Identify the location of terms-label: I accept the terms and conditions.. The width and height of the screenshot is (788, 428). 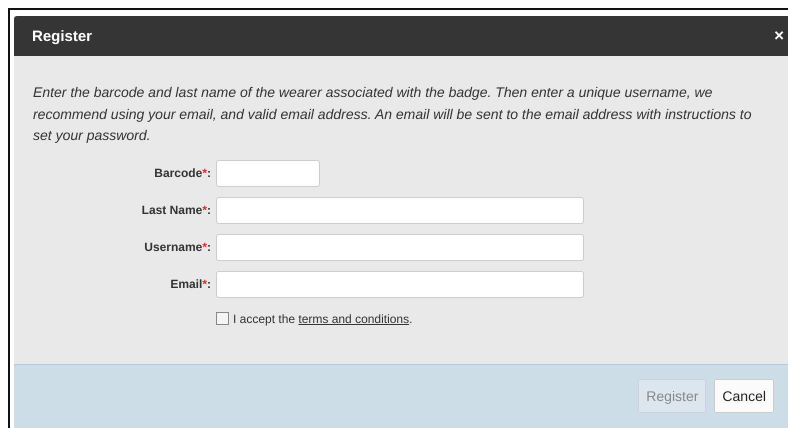
(322, 319).